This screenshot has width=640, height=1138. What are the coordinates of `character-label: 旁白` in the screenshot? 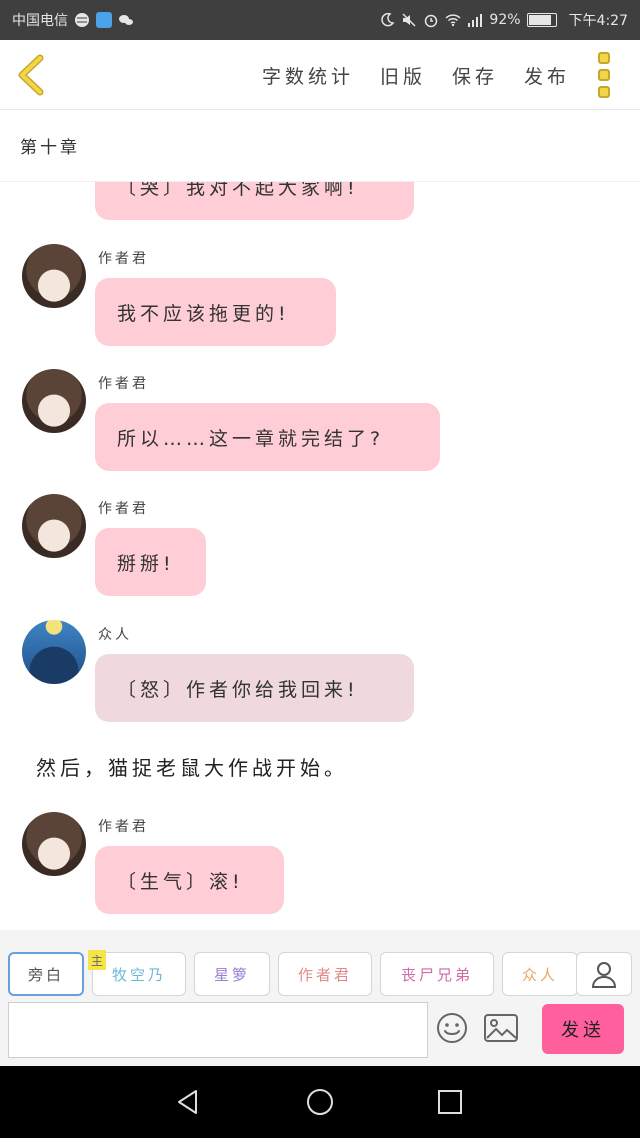 It's located at (45, 974).